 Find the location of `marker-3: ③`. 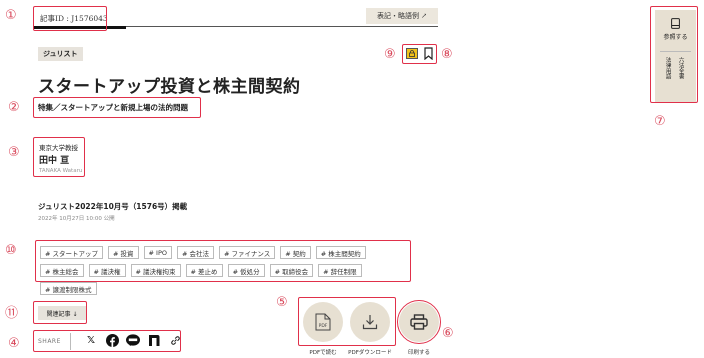

marker-3: ③ is located at coordinates (14, 152).